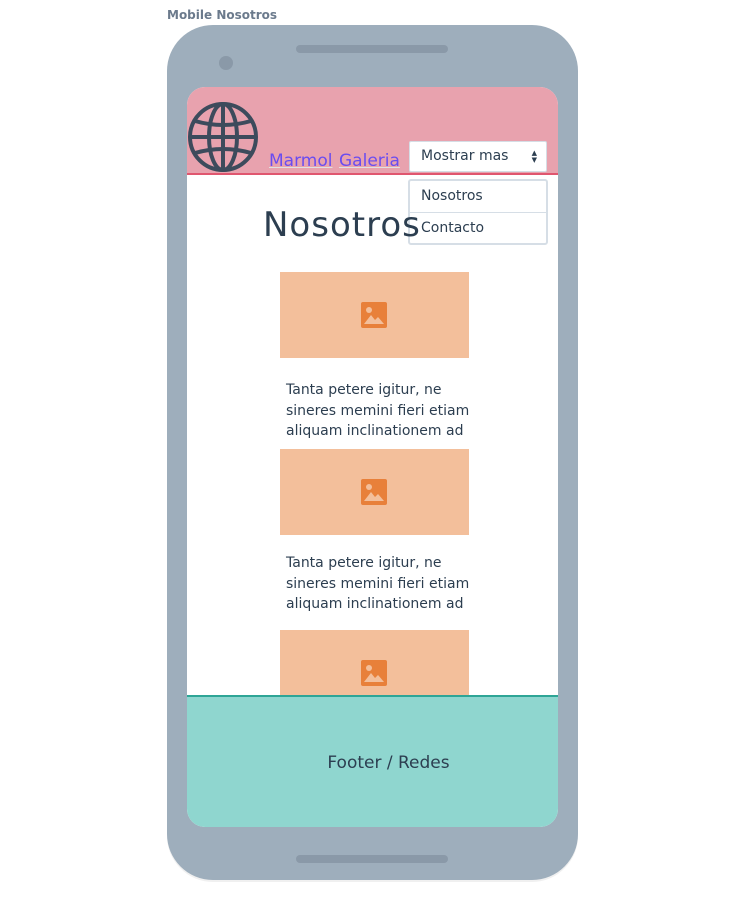 This screenshot has width=731, height=906. Describe the element at coordinates (369, 161) in the screenshot. I see `nav-link-galeria: Galeria` at that location.